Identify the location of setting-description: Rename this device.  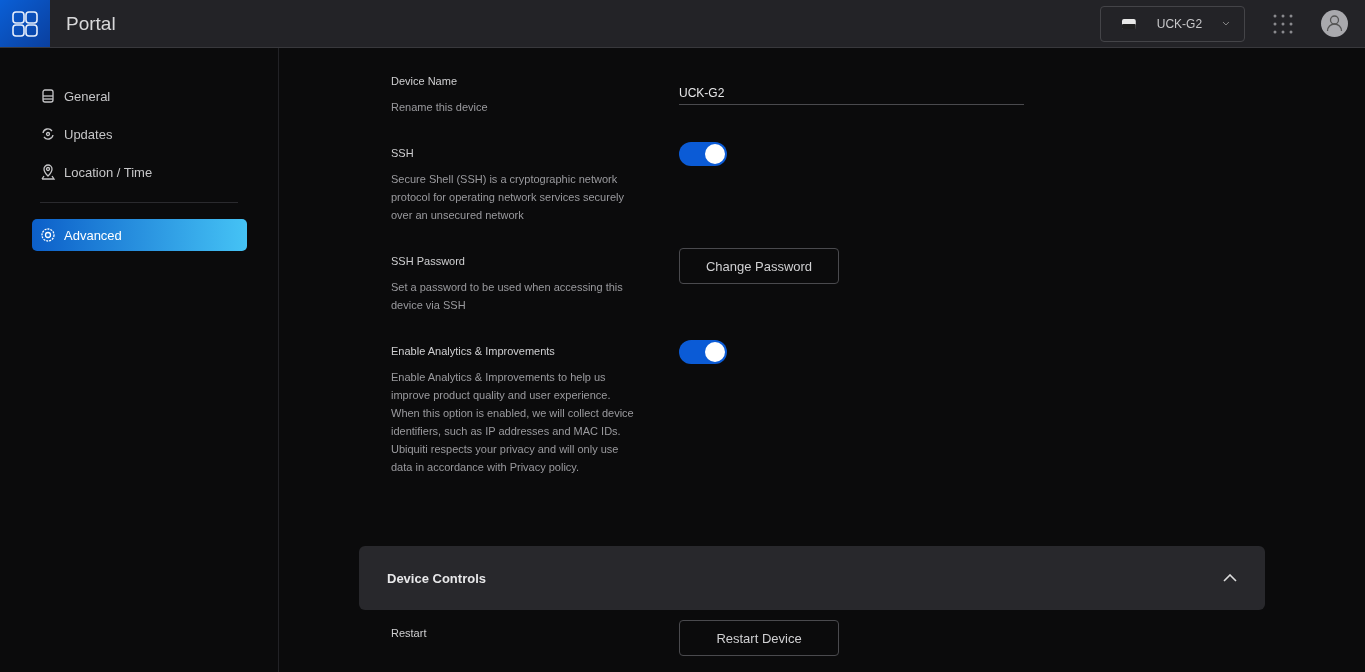
(440, 107).